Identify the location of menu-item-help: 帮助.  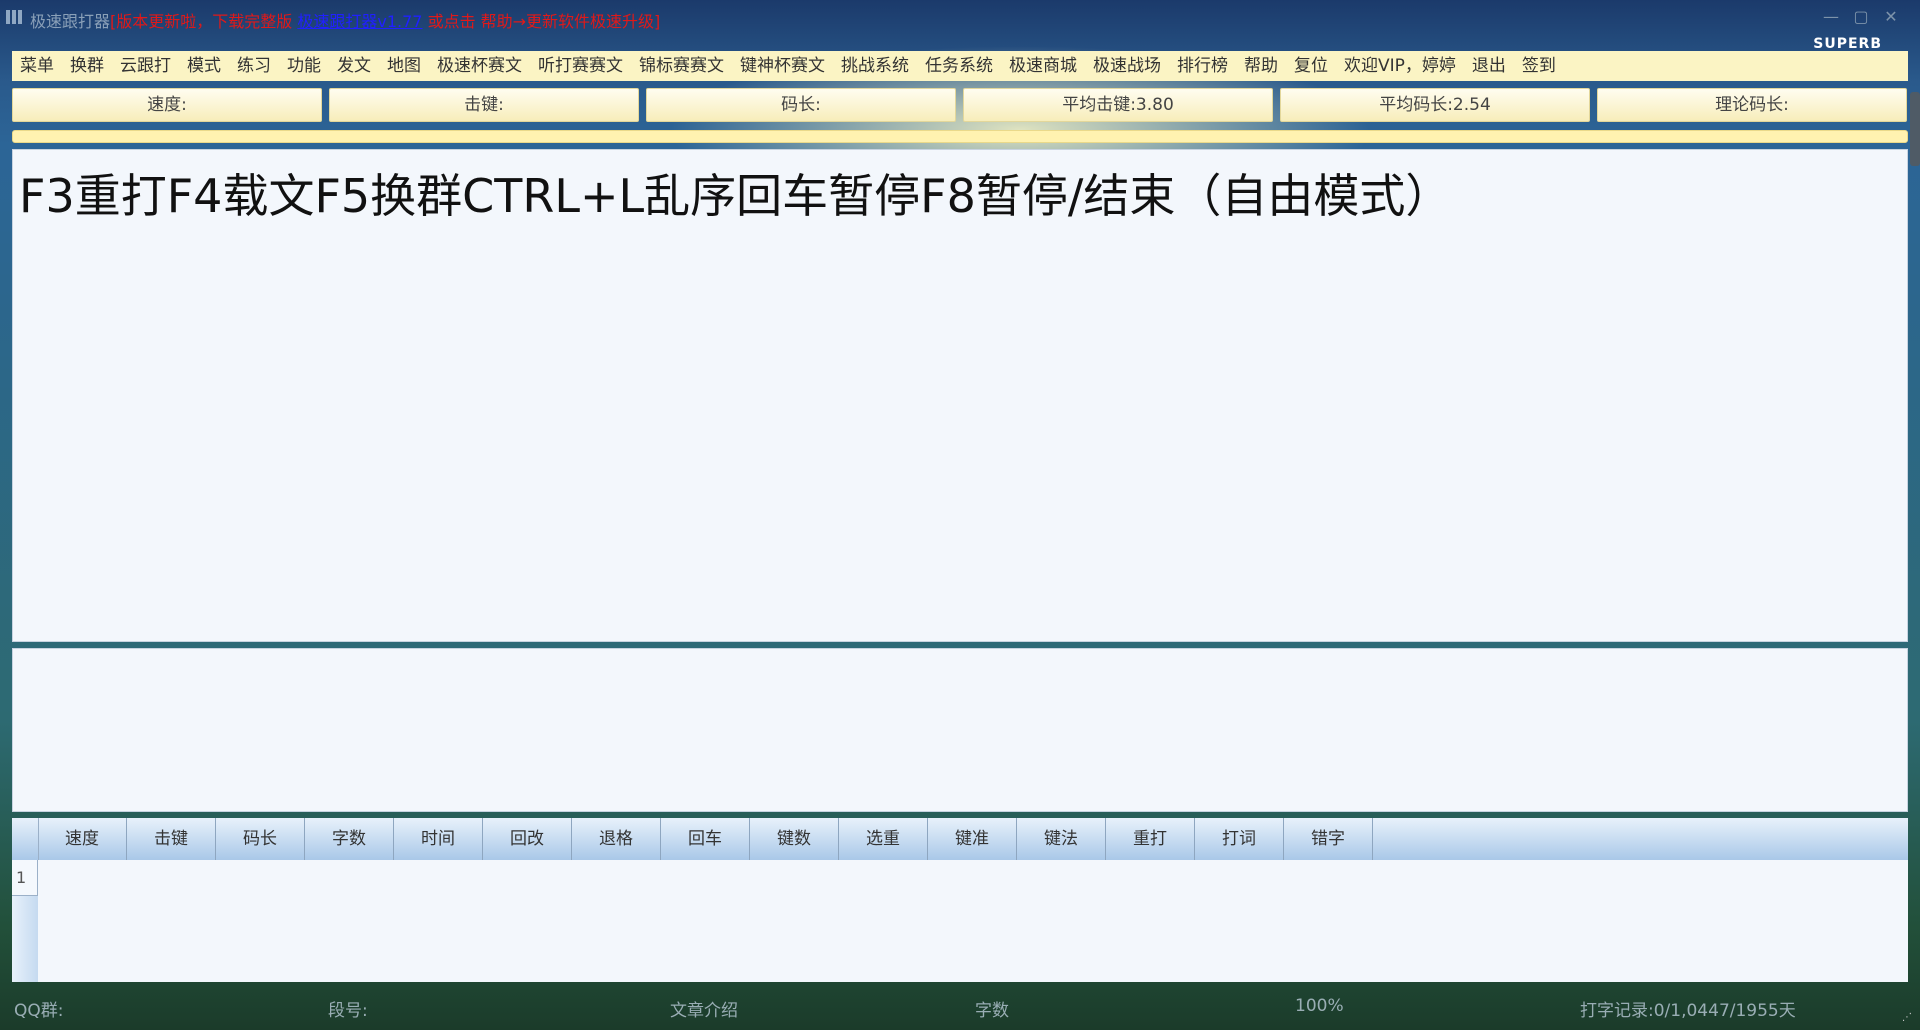
(1261, 66).